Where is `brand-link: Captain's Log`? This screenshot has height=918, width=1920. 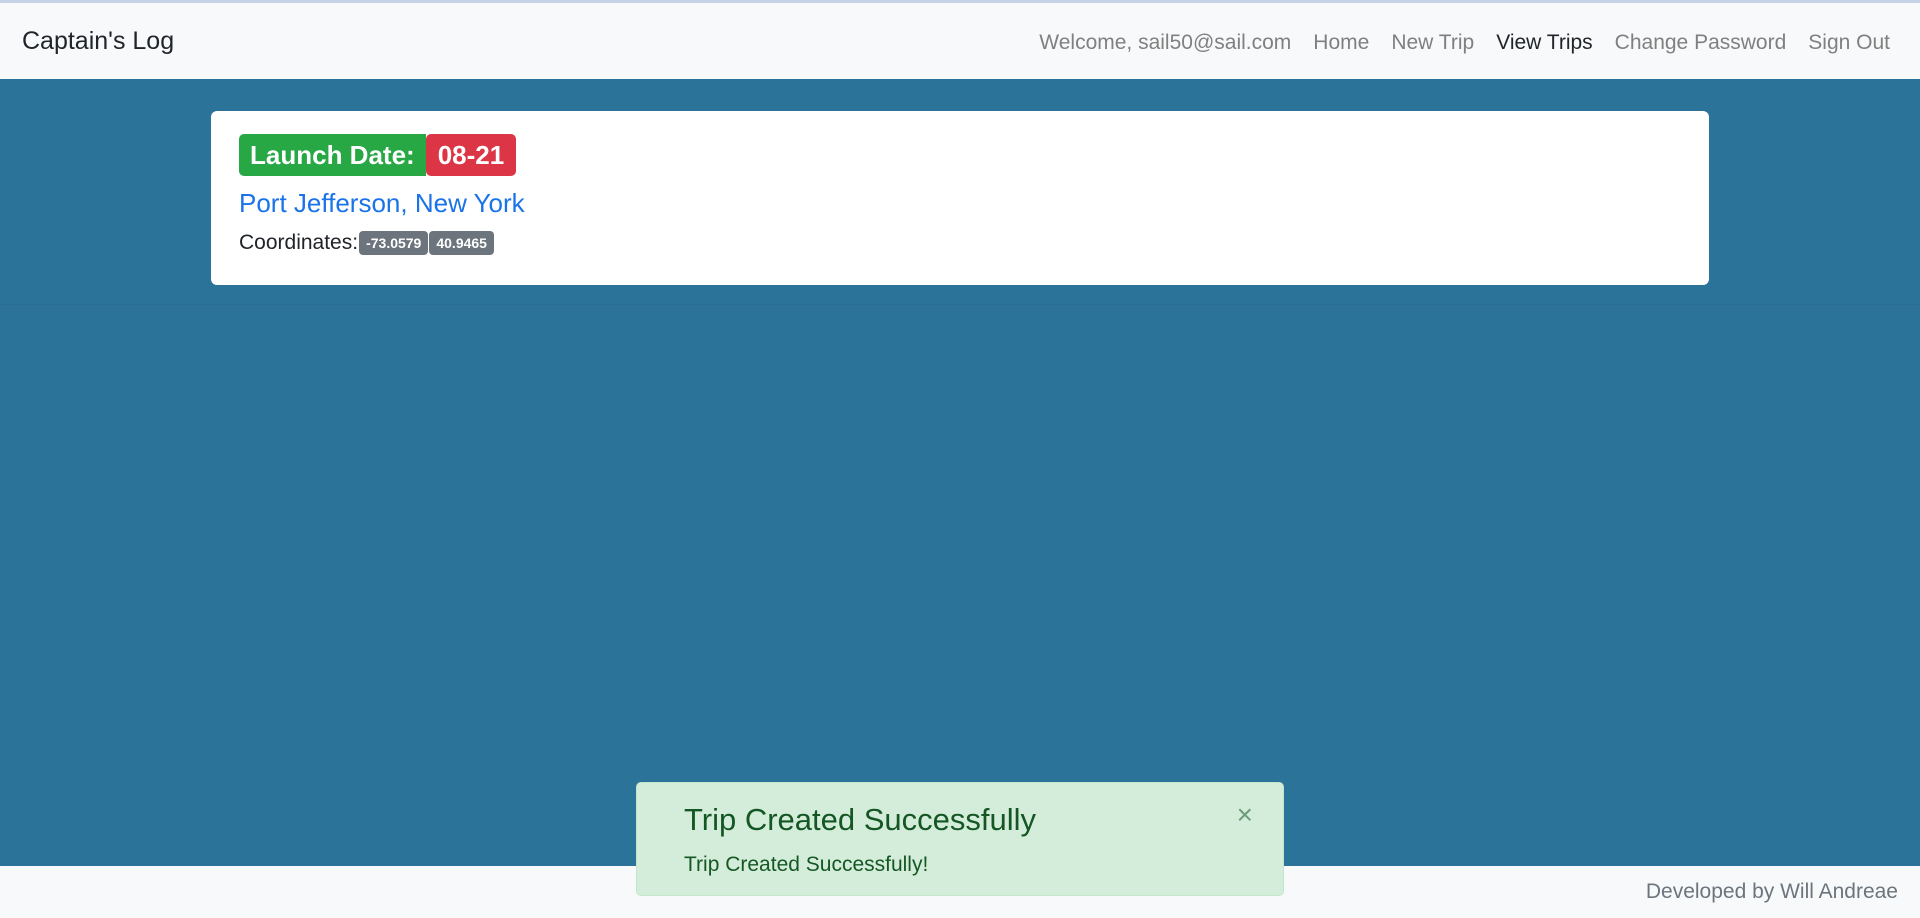
brand-link: Captain's Log is located at coordinates (98, 41).